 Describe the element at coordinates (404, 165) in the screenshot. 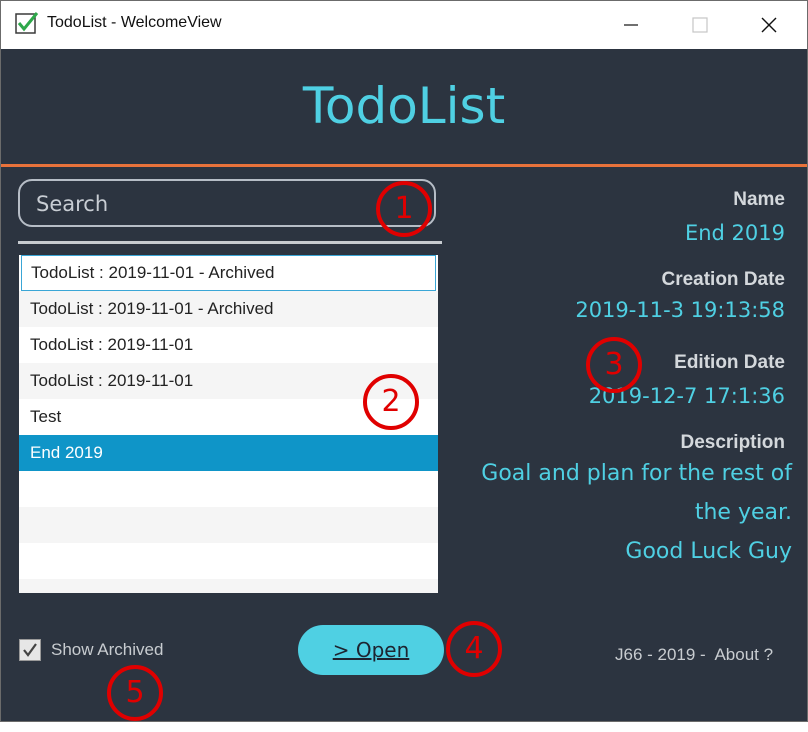

I see `header-divider` at that location.